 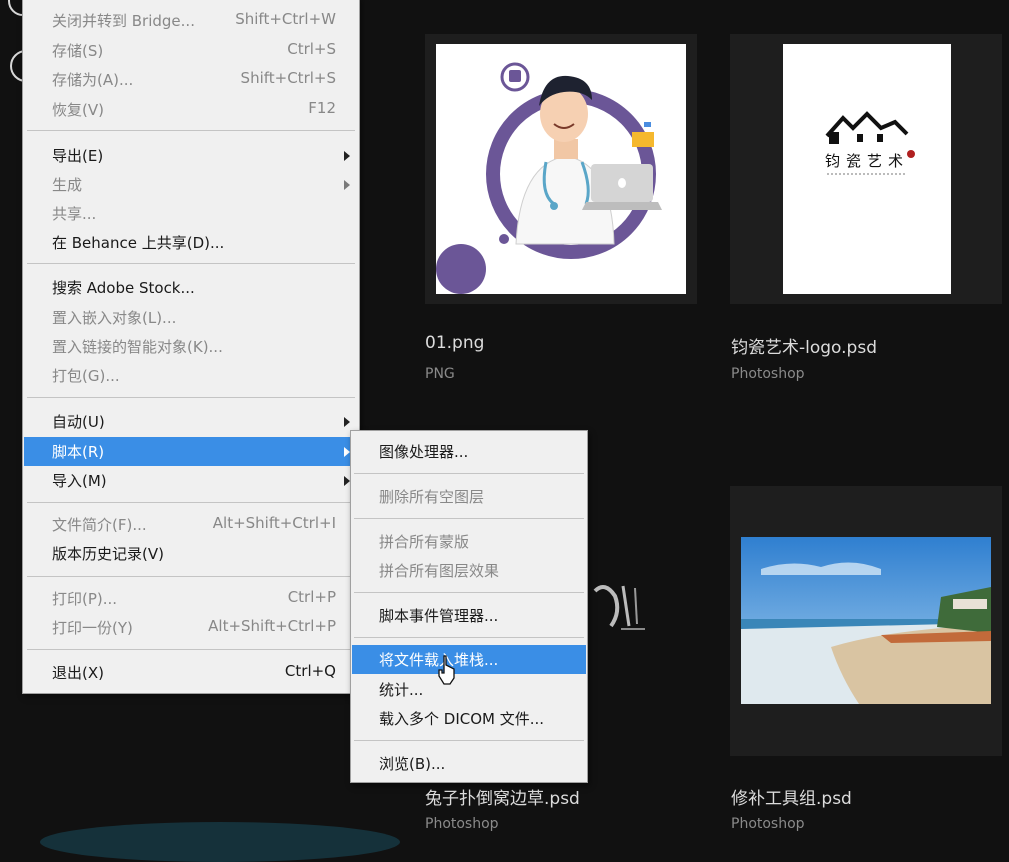 I want to click on menu-item-scripts: 脚本(R), so click(x=191, y=451).